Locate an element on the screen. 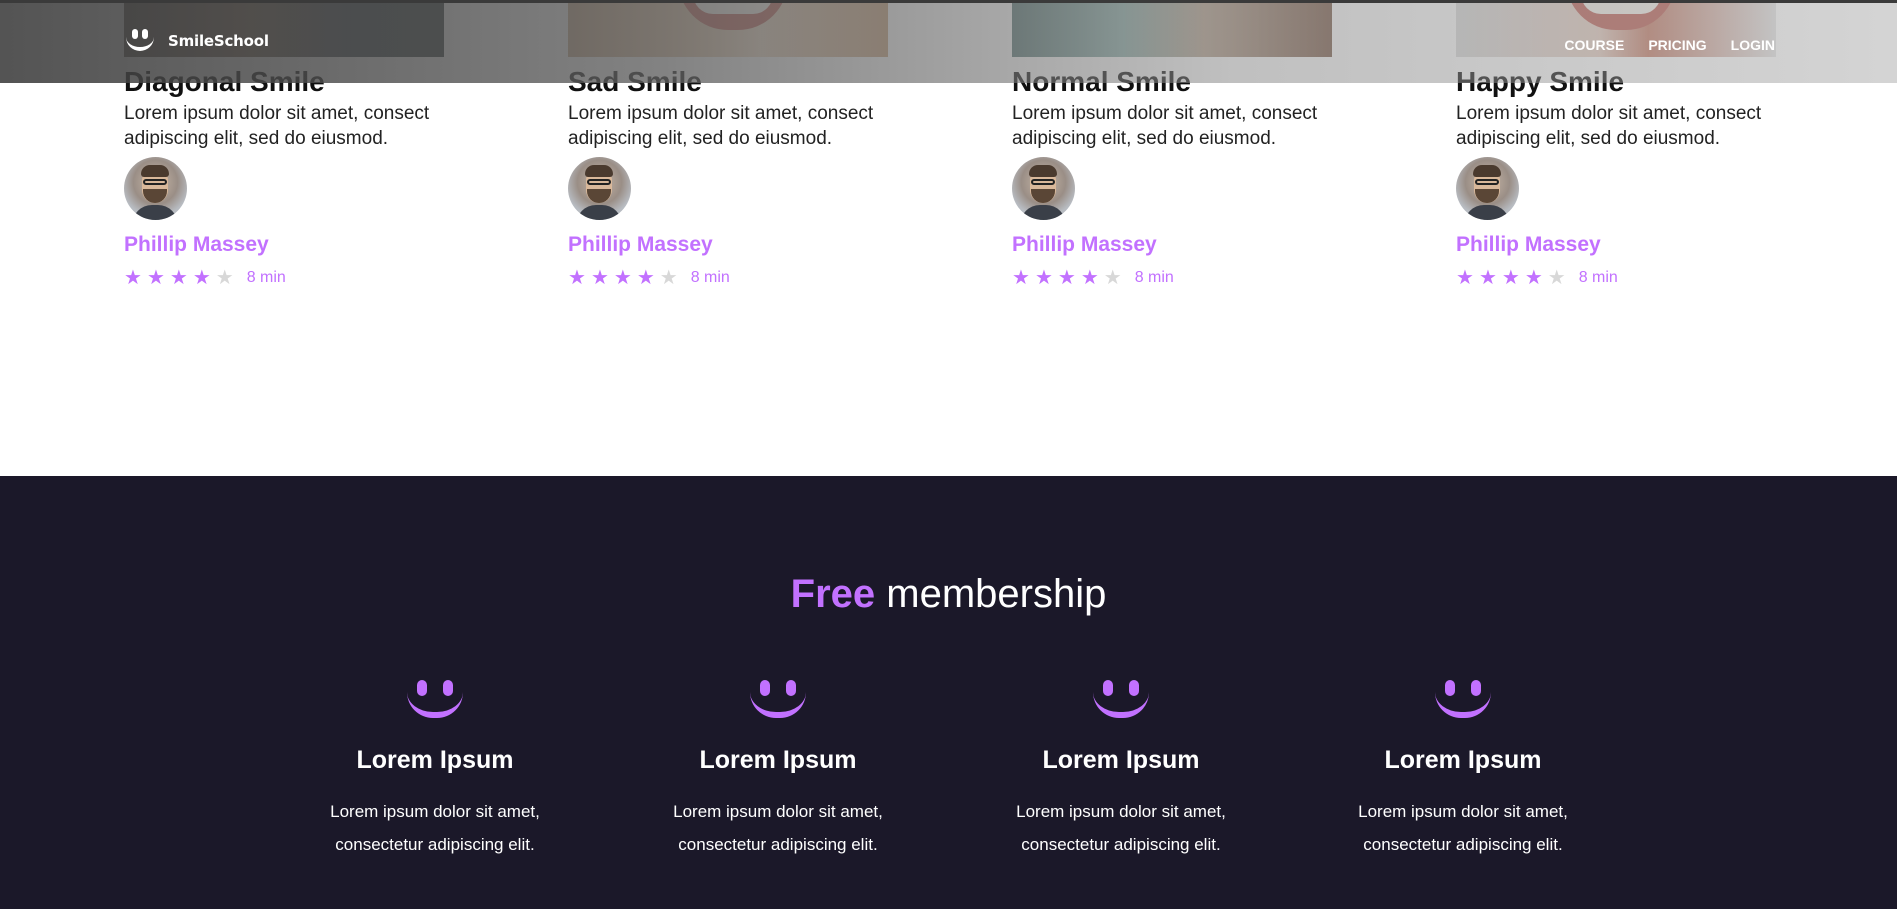 The width and height of the screenshot is (1897, 909). nav-pricing: PRICING is located at coordinates (1677, 45).